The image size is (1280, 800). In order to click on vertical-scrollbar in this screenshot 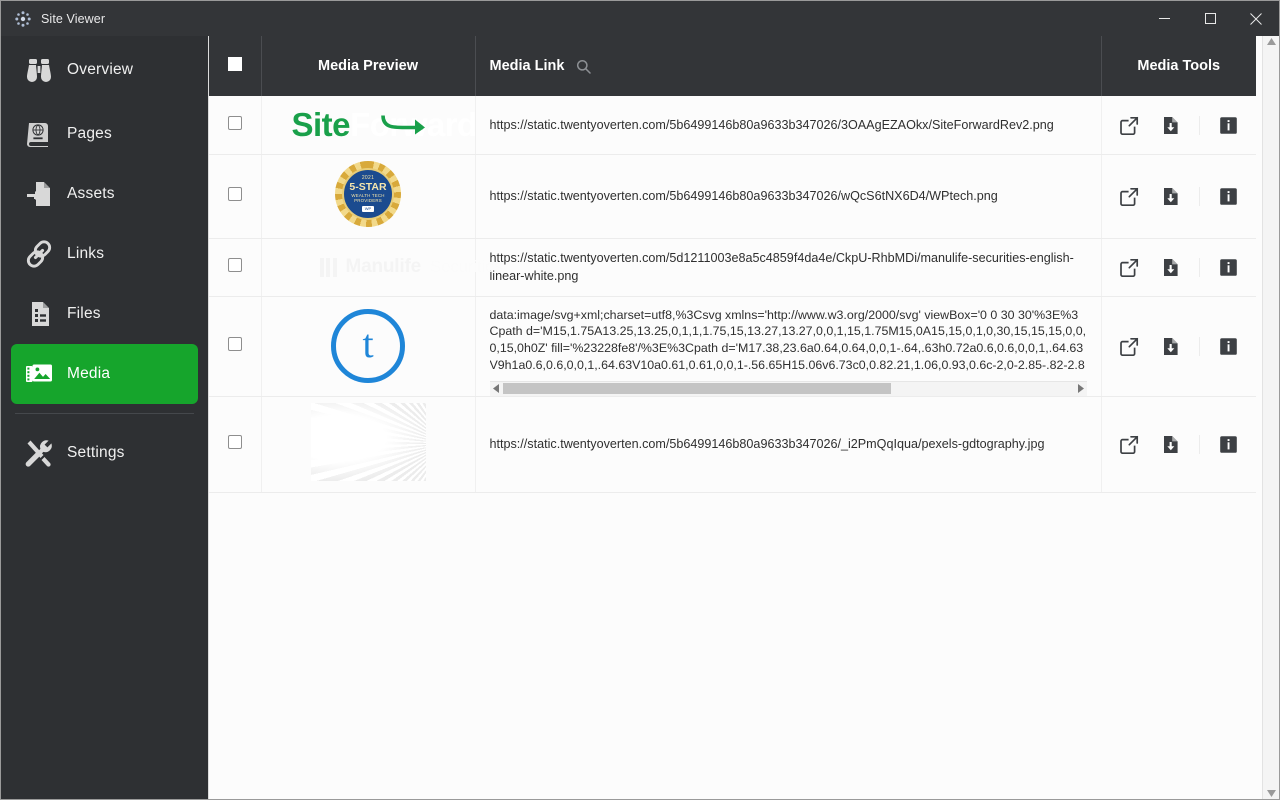, I will do `click(1270, 417)`.